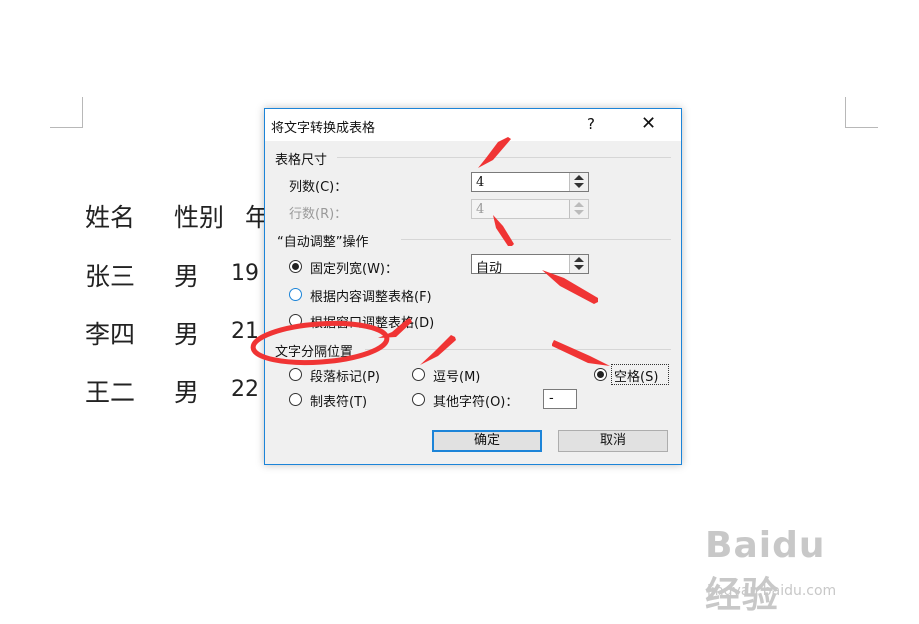  What do you see at coordinates (371, 295) in the screenshot?
I see `fit-content-label: 根据内容调整表格(F)` at bounding box center [371, 295].